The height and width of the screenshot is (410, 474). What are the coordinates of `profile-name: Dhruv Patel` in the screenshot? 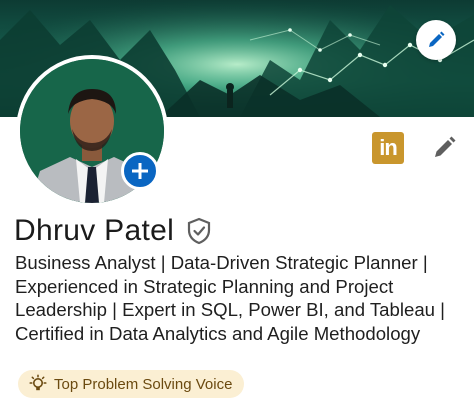 It's located at (94, 230).